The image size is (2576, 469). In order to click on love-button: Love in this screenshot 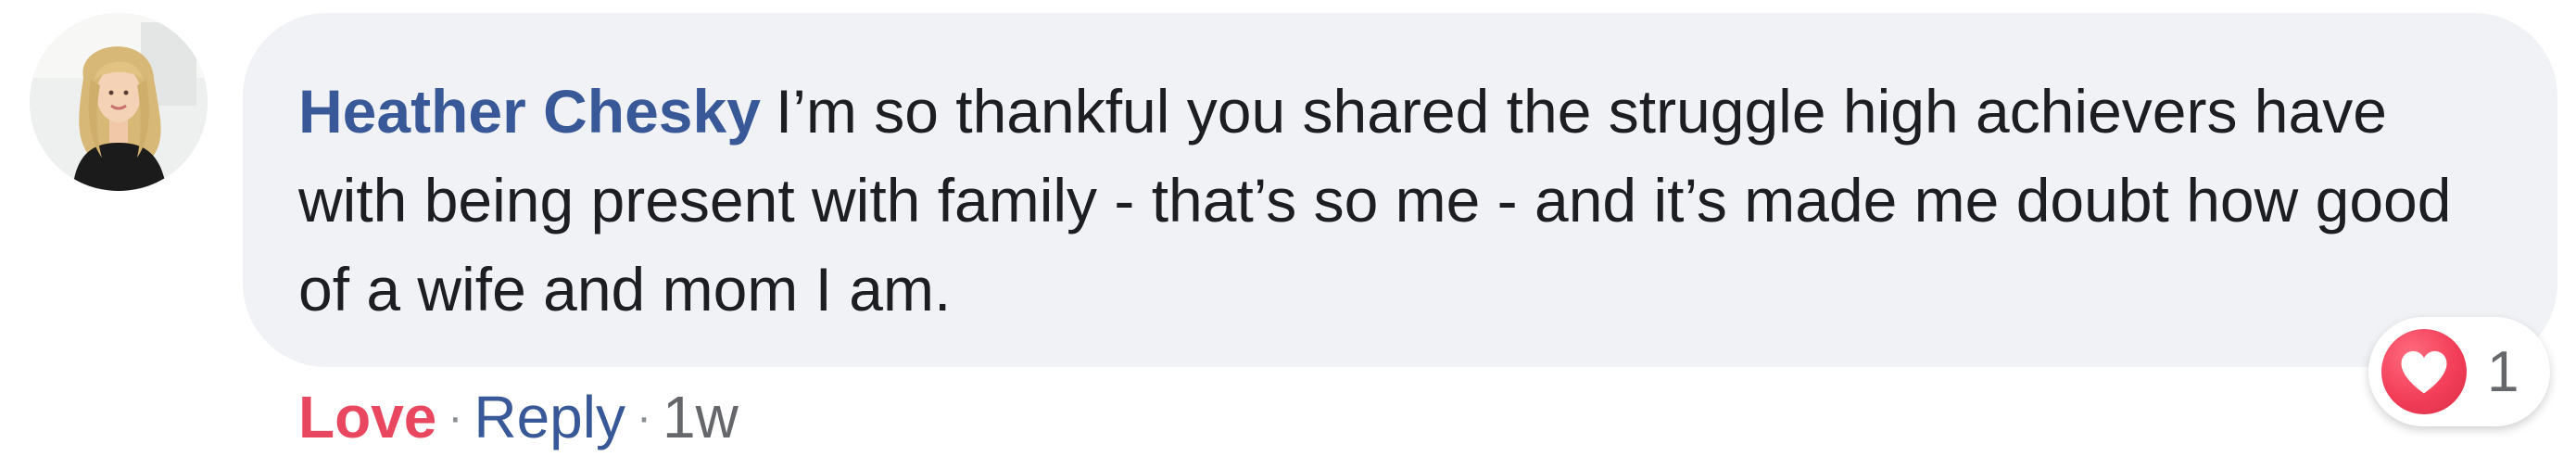, I will do `click(367, 417)`.